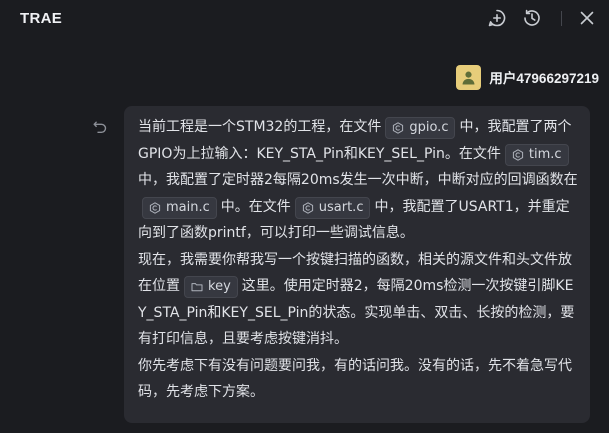 This screenshot has width=609, height=433. Describe the element at coordinates (355, 379) in the screenshot. I see `message-paragraph-3: 你先考虑下有没有问题要问我，有的话问我。没有的话，先不着急写代码，先考虑下方案。` at that location.